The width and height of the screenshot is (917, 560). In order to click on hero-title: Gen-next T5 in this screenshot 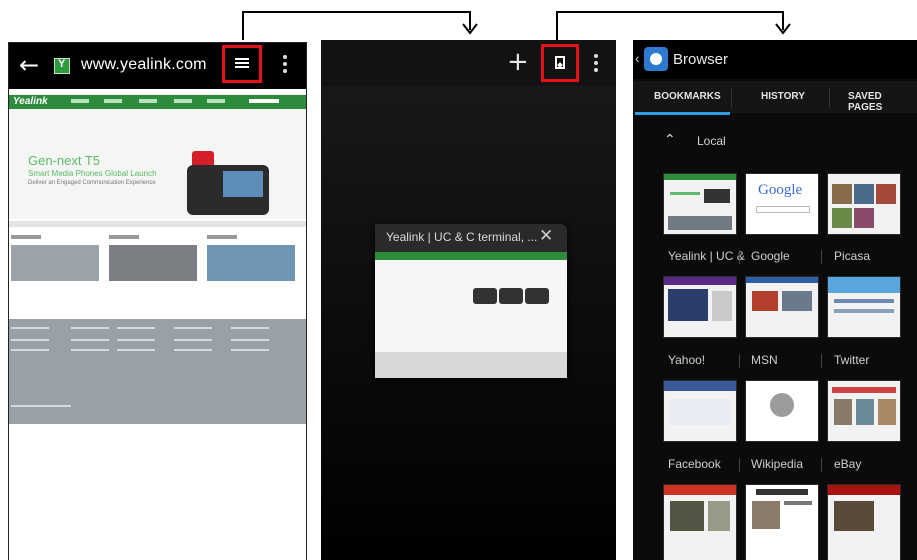, I will do `click(64, 160)`.